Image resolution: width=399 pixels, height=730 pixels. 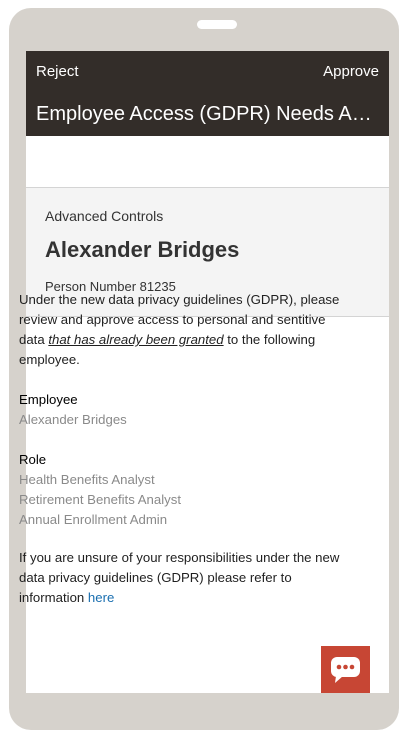 I want to click on chat-button, so click(x=345, y=669).